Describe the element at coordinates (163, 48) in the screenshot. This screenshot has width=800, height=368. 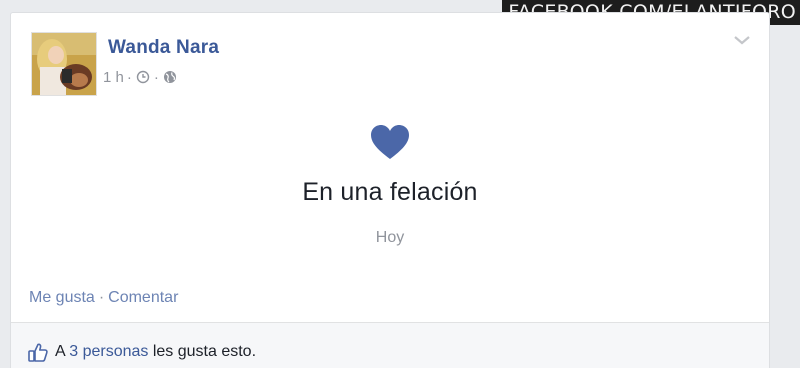
I see `author-name: Wanda Nara` at that location.